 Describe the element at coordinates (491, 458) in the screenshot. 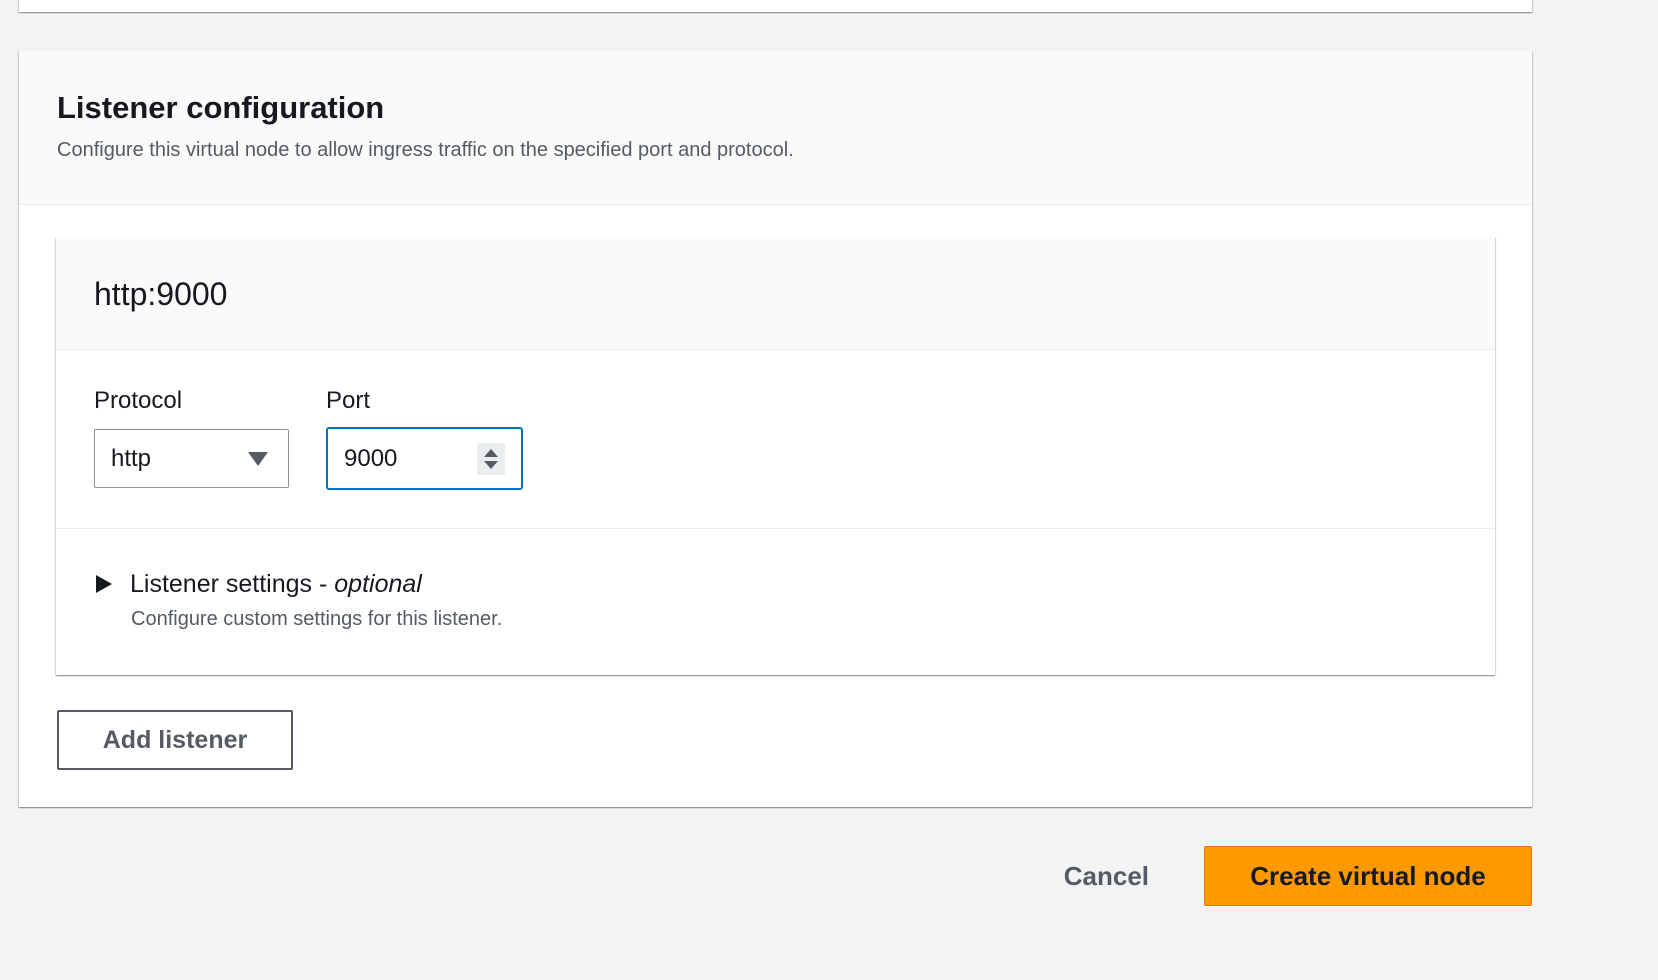

I see `port-stepper` at that location.